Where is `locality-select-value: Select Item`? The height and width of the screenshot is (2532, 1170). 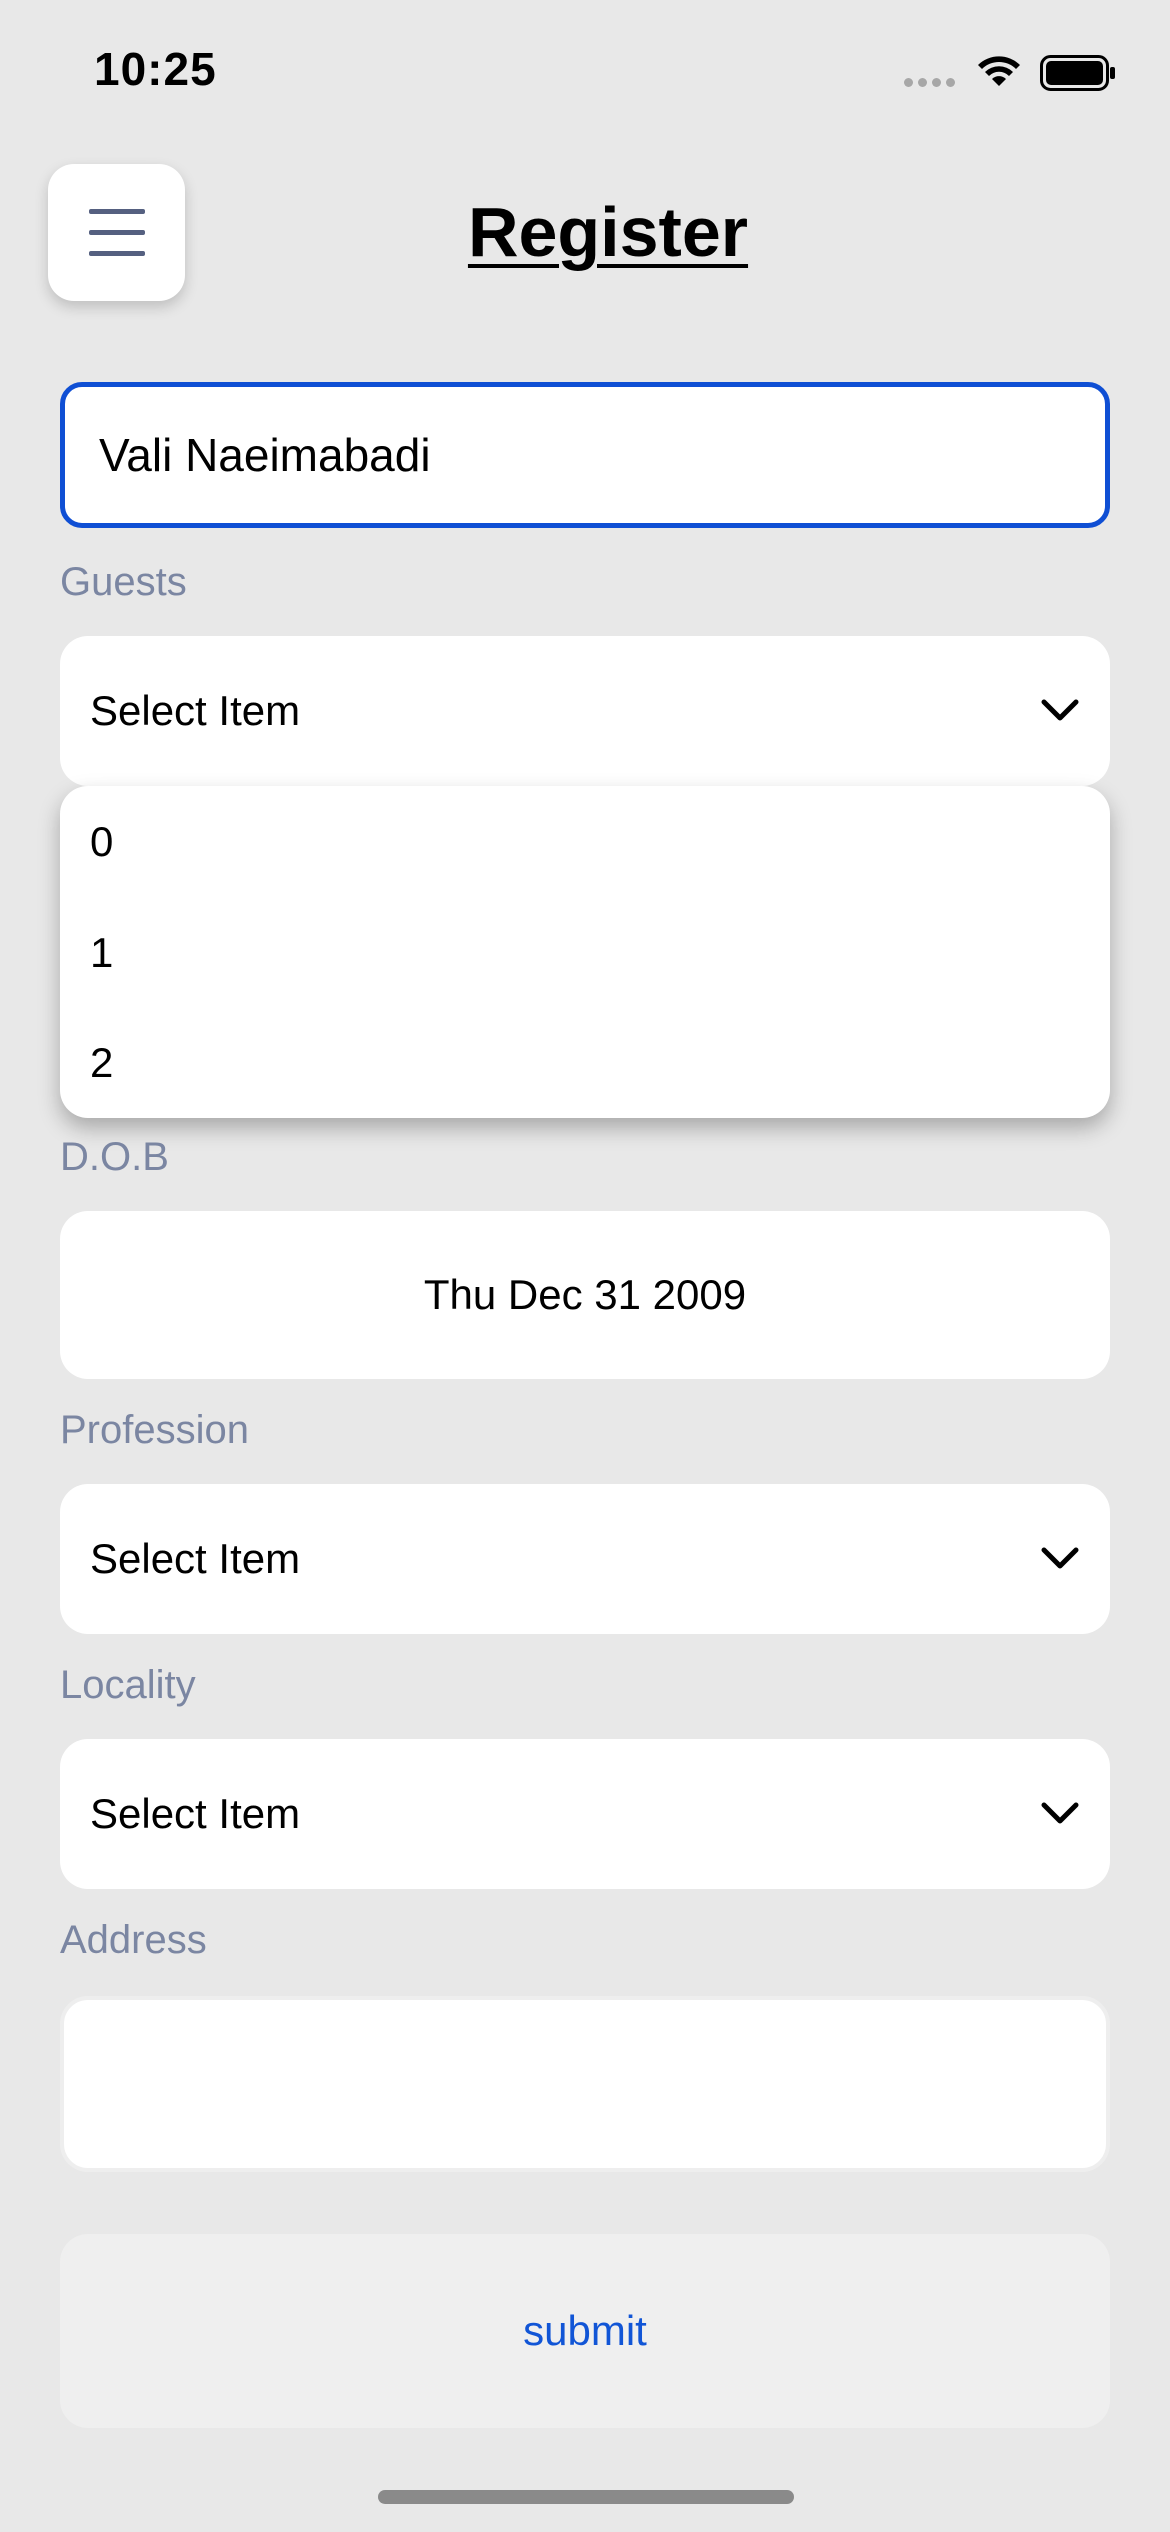
locality-select-value: Select Item is located at coordinates (195, 1813).